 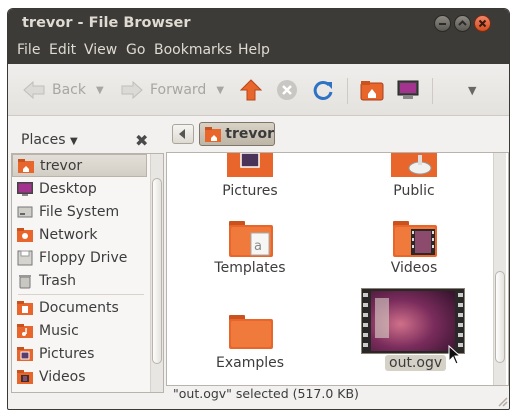 I want to click on breadcrumb-trevor: trevor, so click(x=237, y=134).